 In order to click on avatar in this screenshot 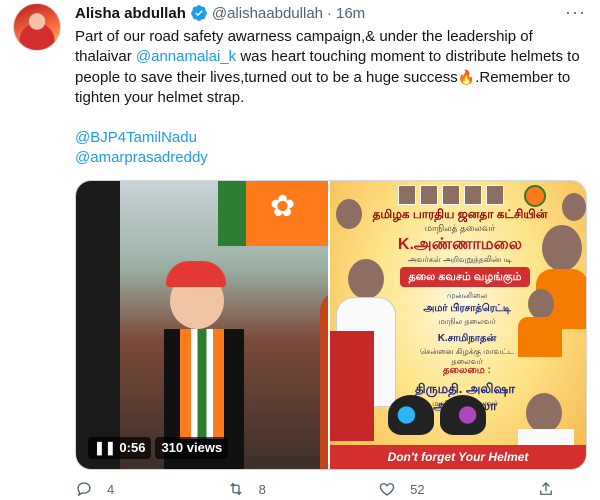, I will do `click(37, 27)`.